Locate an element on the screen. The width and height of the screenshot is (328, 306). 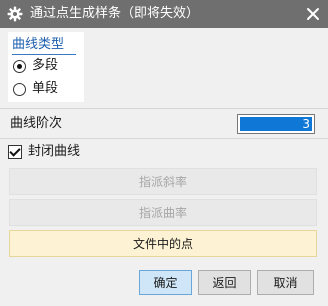
radio-button-selected is located at coordinates (19, 66).